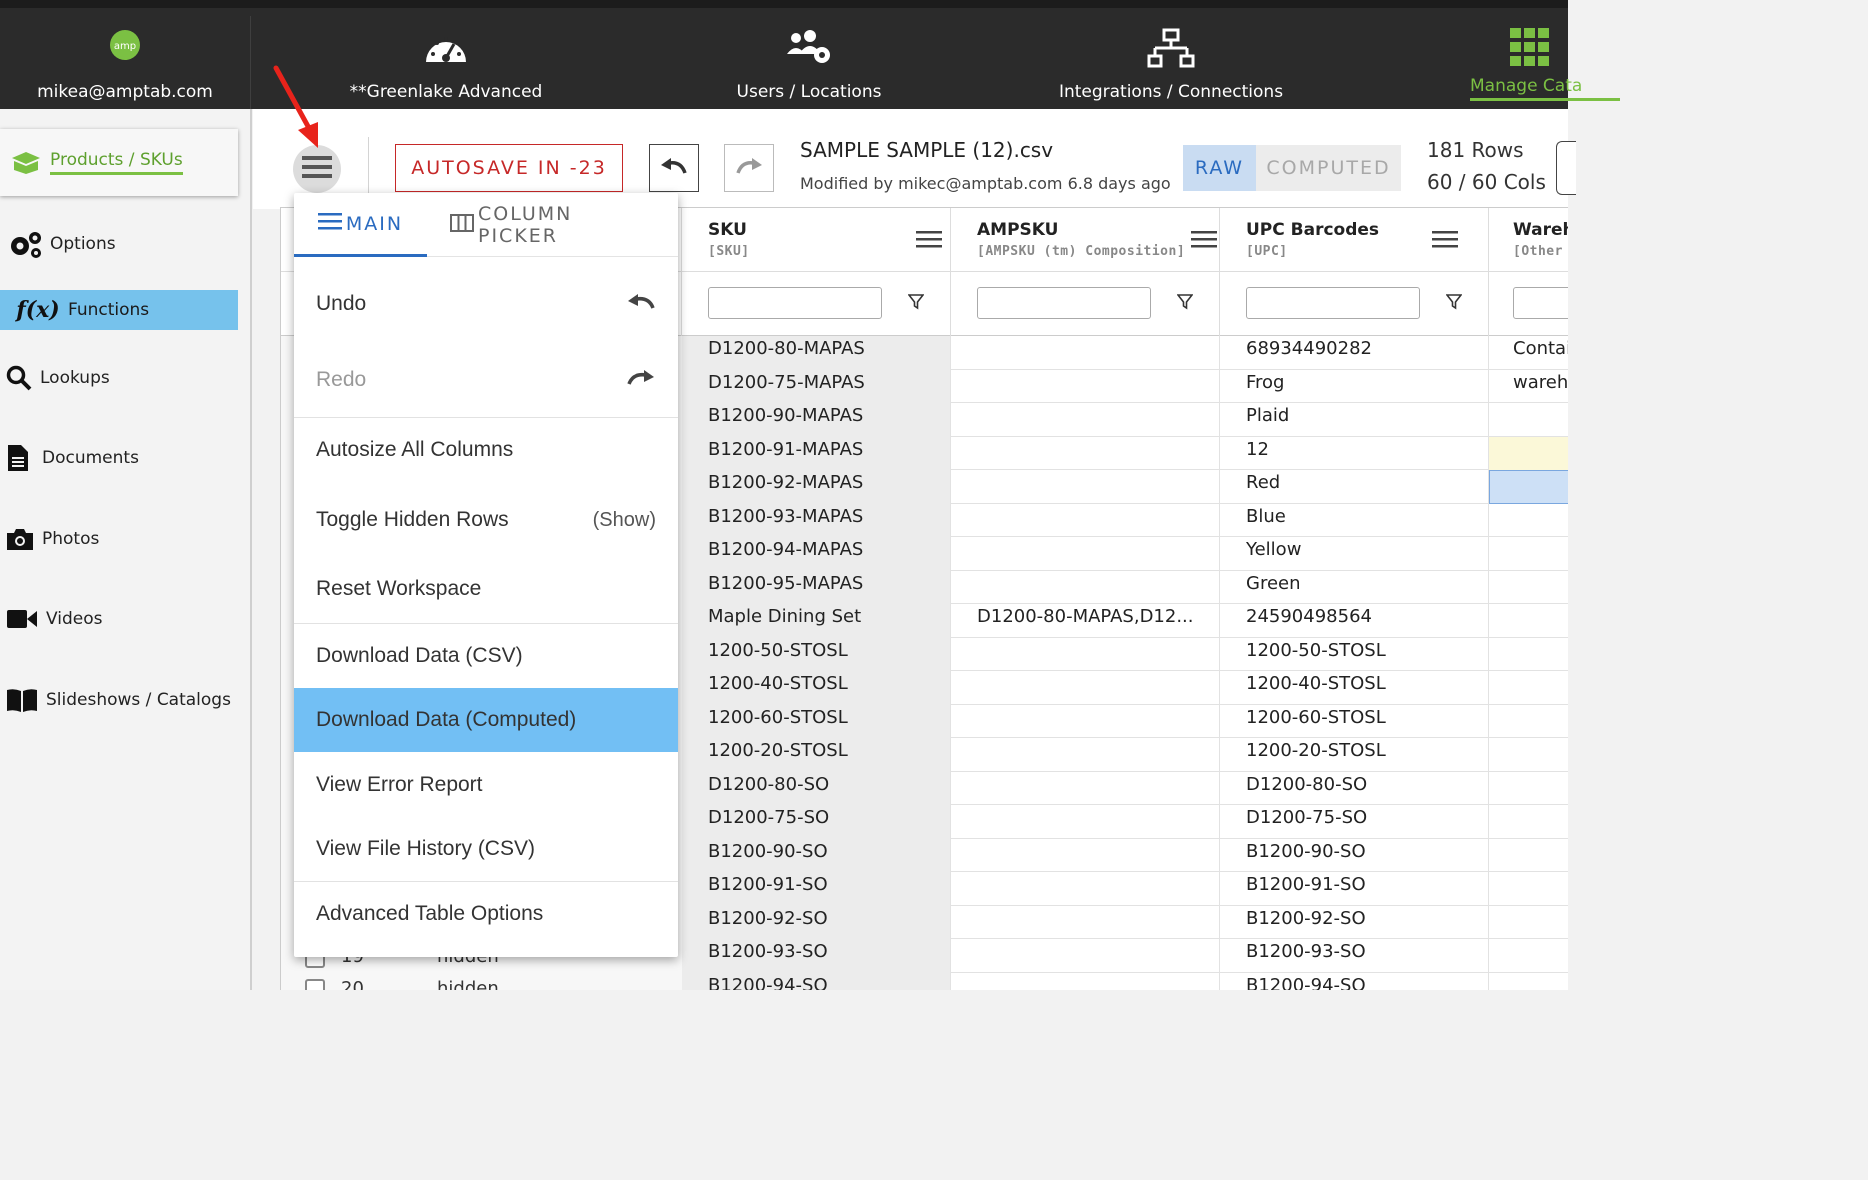 This screenshot has width=1868, height=1180. What do you see at coordinates (509, 168) in the screenshot?
I see `autosave-button: AUTOSAVE IN -23` at bounding box center [509, 168].